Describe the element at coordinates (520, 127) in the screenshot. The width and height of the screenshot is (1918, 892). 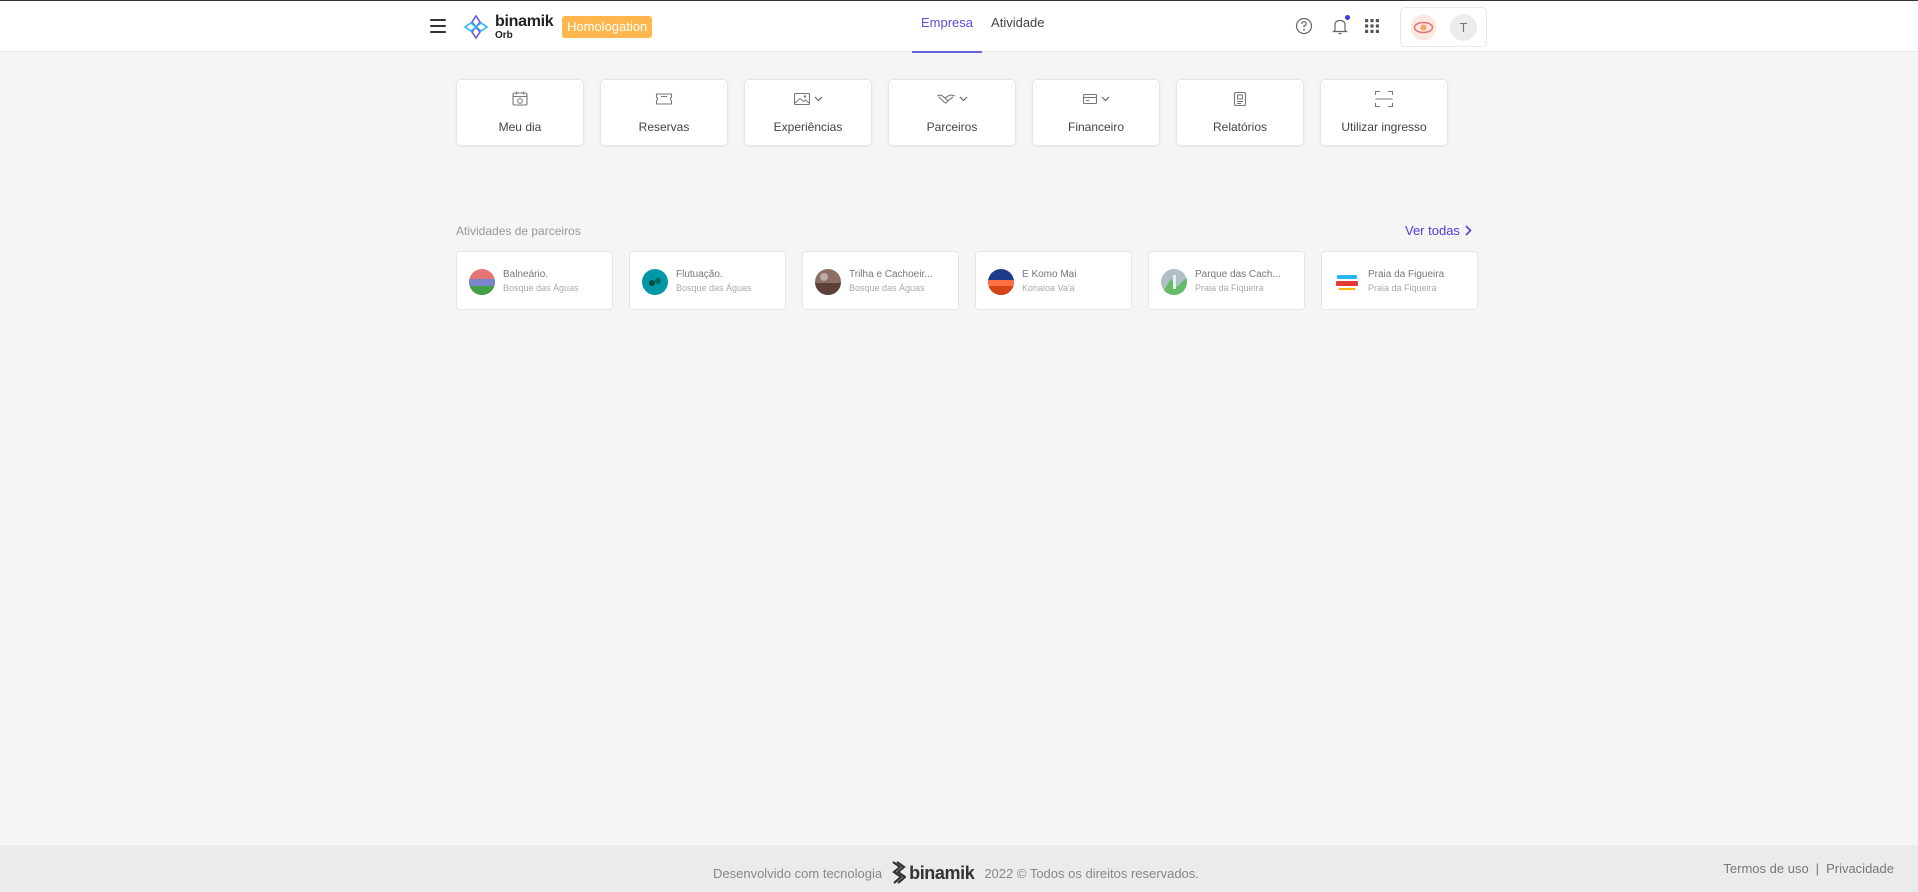
I see `menu-card-label: Meu dia` at that location.